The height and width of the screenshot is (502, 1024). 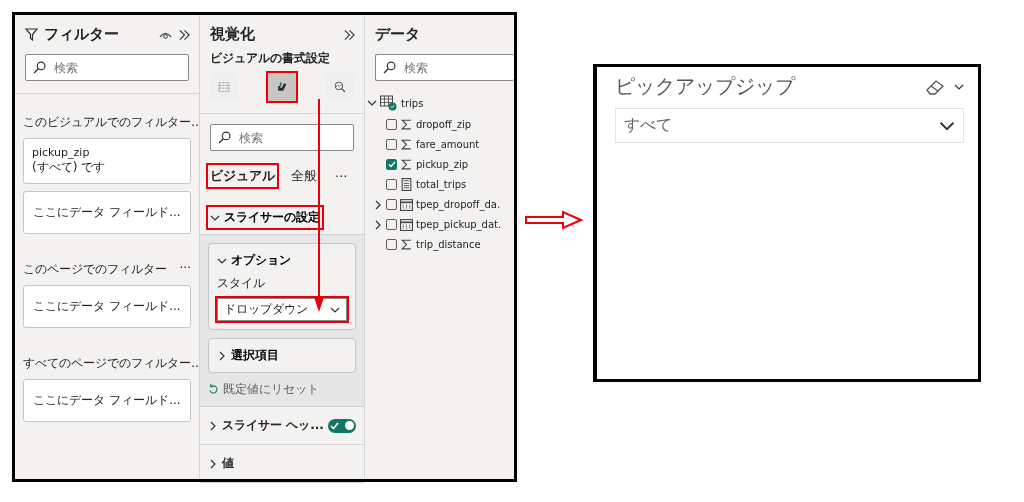 What do you see at coordinates (82, 34) in the screenshot?
I see `panel-title: フィルター` at bounding box center [82, 34].